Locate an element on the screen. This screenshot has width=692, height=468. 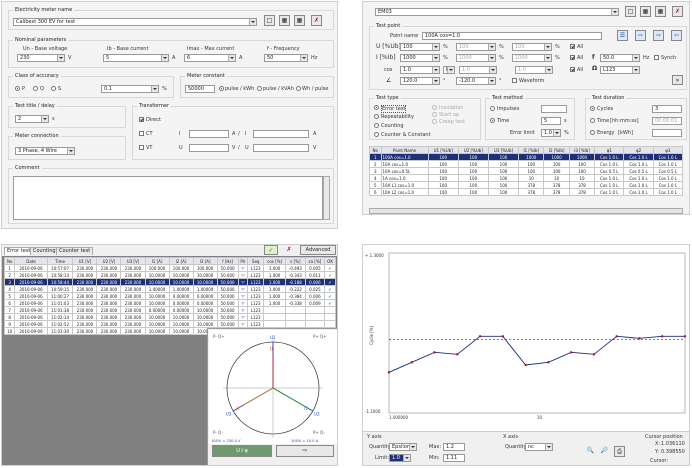
duration-energy-input is located at coordinates (667, 133).